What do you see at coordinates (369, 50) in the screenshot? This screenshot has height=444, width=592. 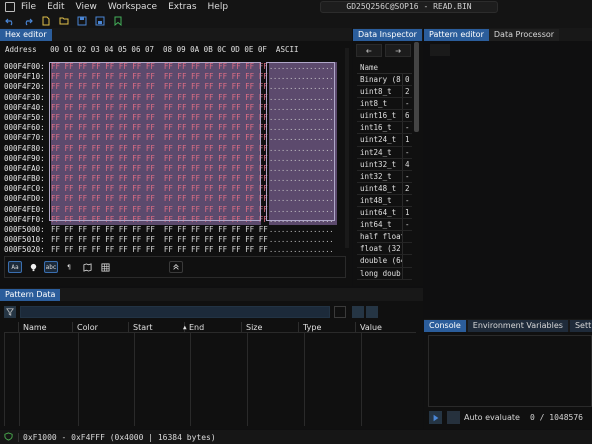 I see `back-arrow-icon` at bounding box center [369, 50].